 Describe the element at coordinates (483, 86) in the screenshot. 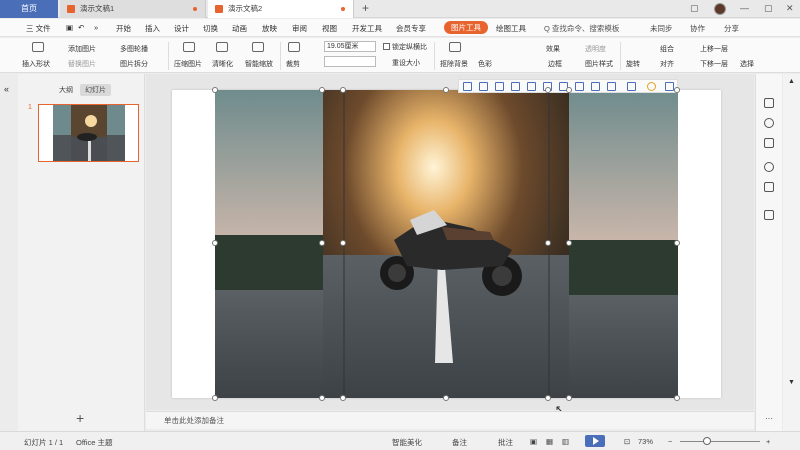

I see `align-center-icon` at that location.